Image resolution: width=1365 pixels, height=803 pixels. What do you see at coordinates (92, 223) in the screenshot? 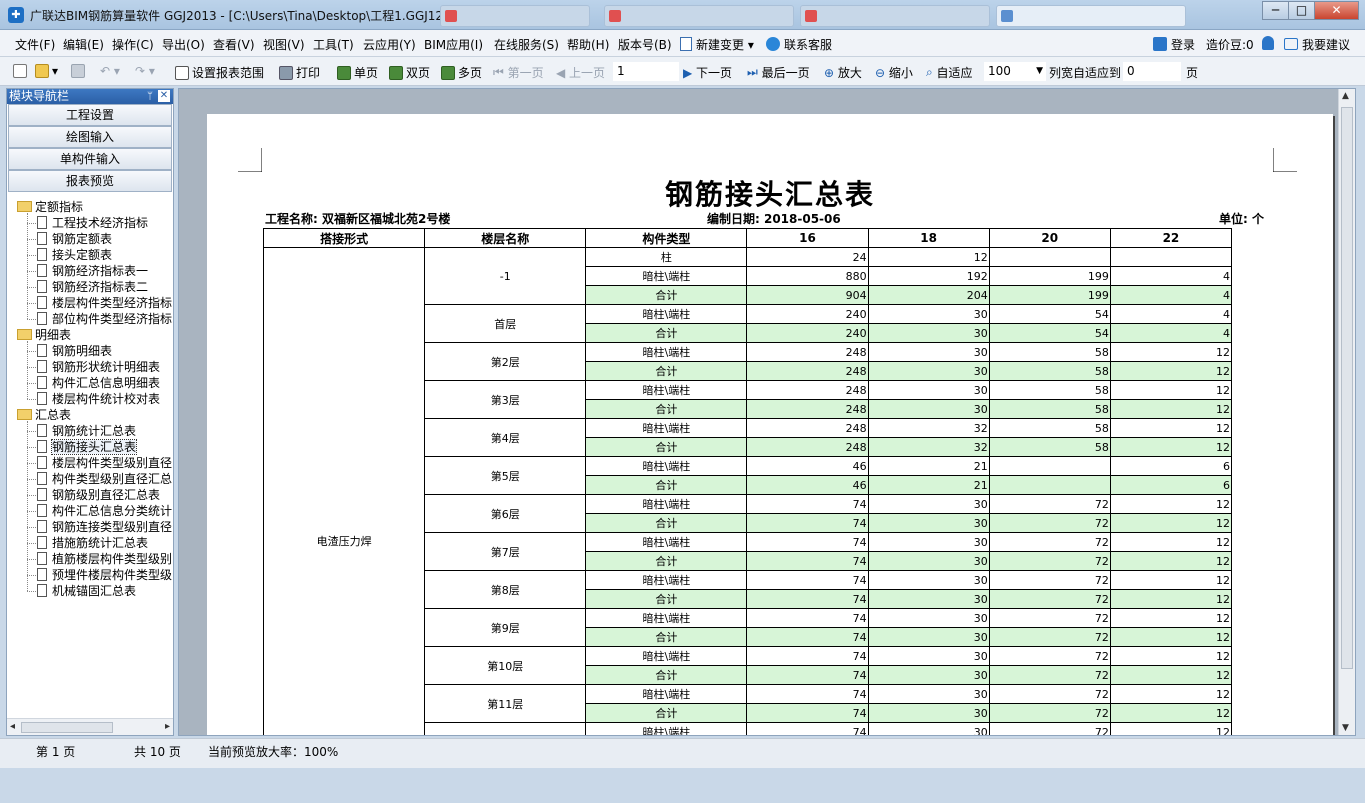
I see `tree-item: 工程技术经济指标` at bounding box center [92, 223].